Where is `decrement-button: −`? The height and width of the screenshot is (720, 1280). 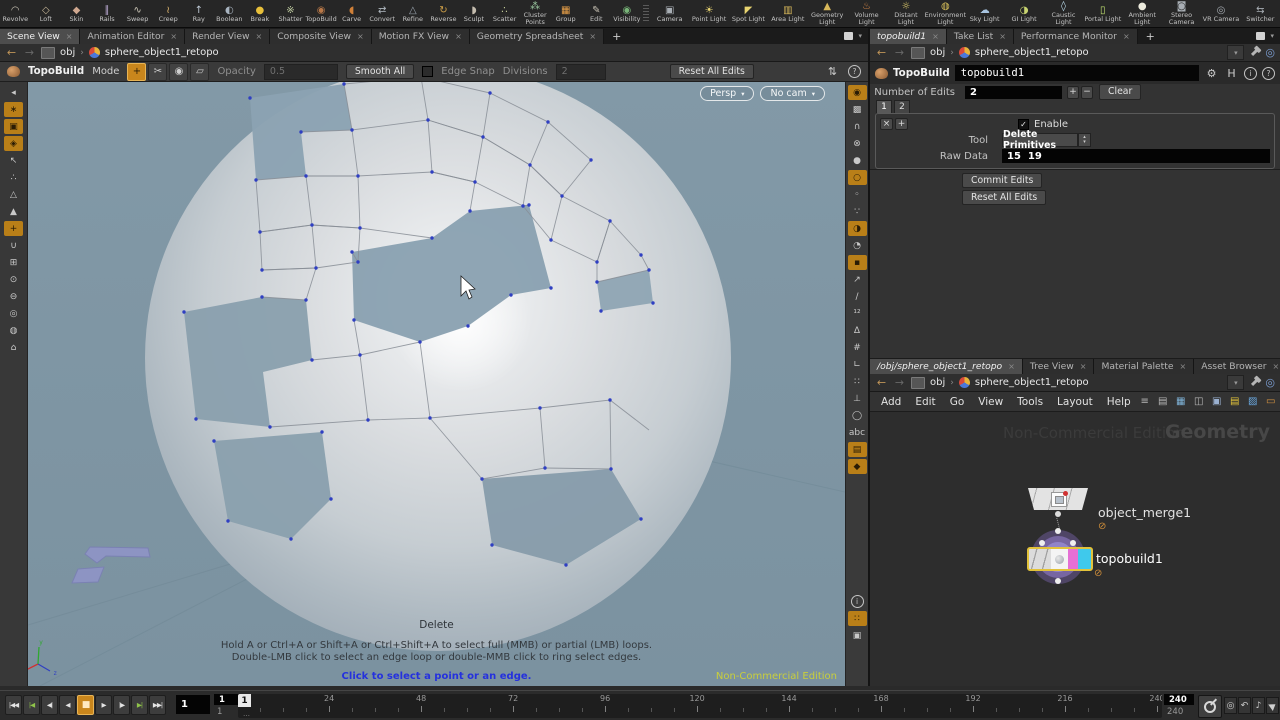
decrement-button: − is located at coordinates (1087, 92).